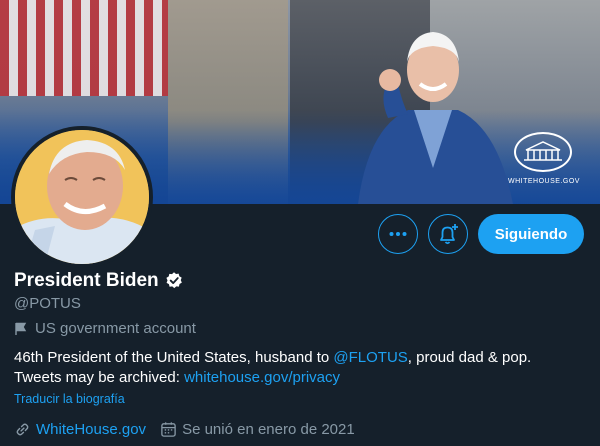 The image size is (600, 446). What do you see at coordinates (115, 328) in the screenshot?
I see `account-label-text: US government account` at bounding box center [115, 328].